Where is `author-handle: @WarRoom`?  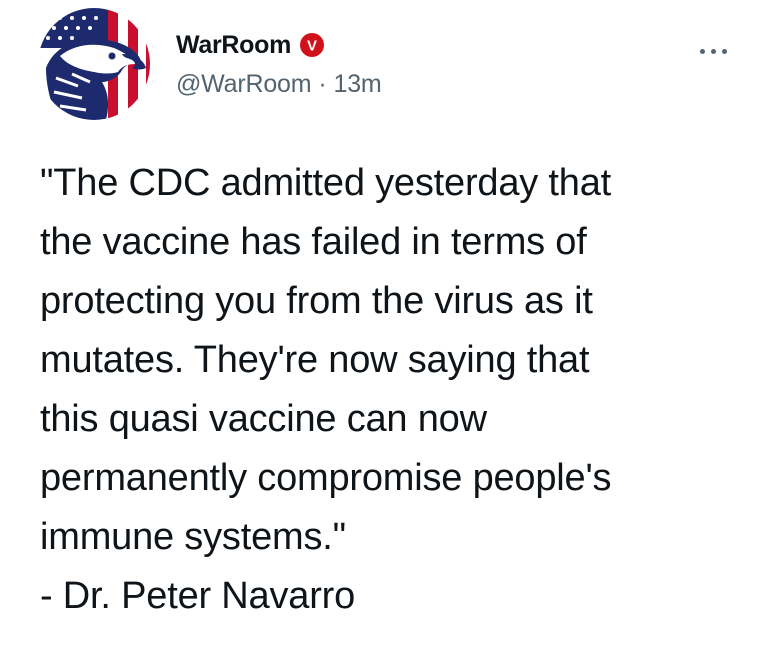
author-handle: @WarRoom is located at coordinates (244, 84).